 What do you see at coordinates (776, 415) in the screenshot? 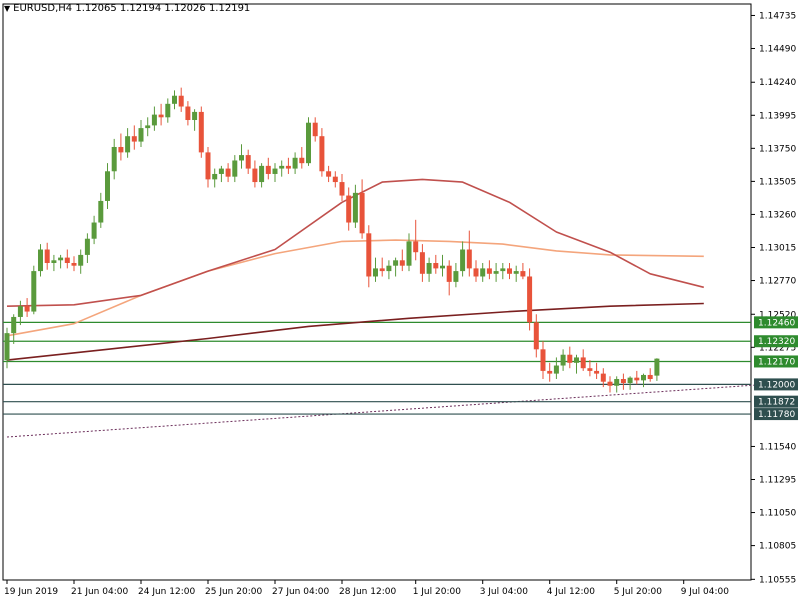
I see `level-label: 1.11780` at bounding box center [776, 415].